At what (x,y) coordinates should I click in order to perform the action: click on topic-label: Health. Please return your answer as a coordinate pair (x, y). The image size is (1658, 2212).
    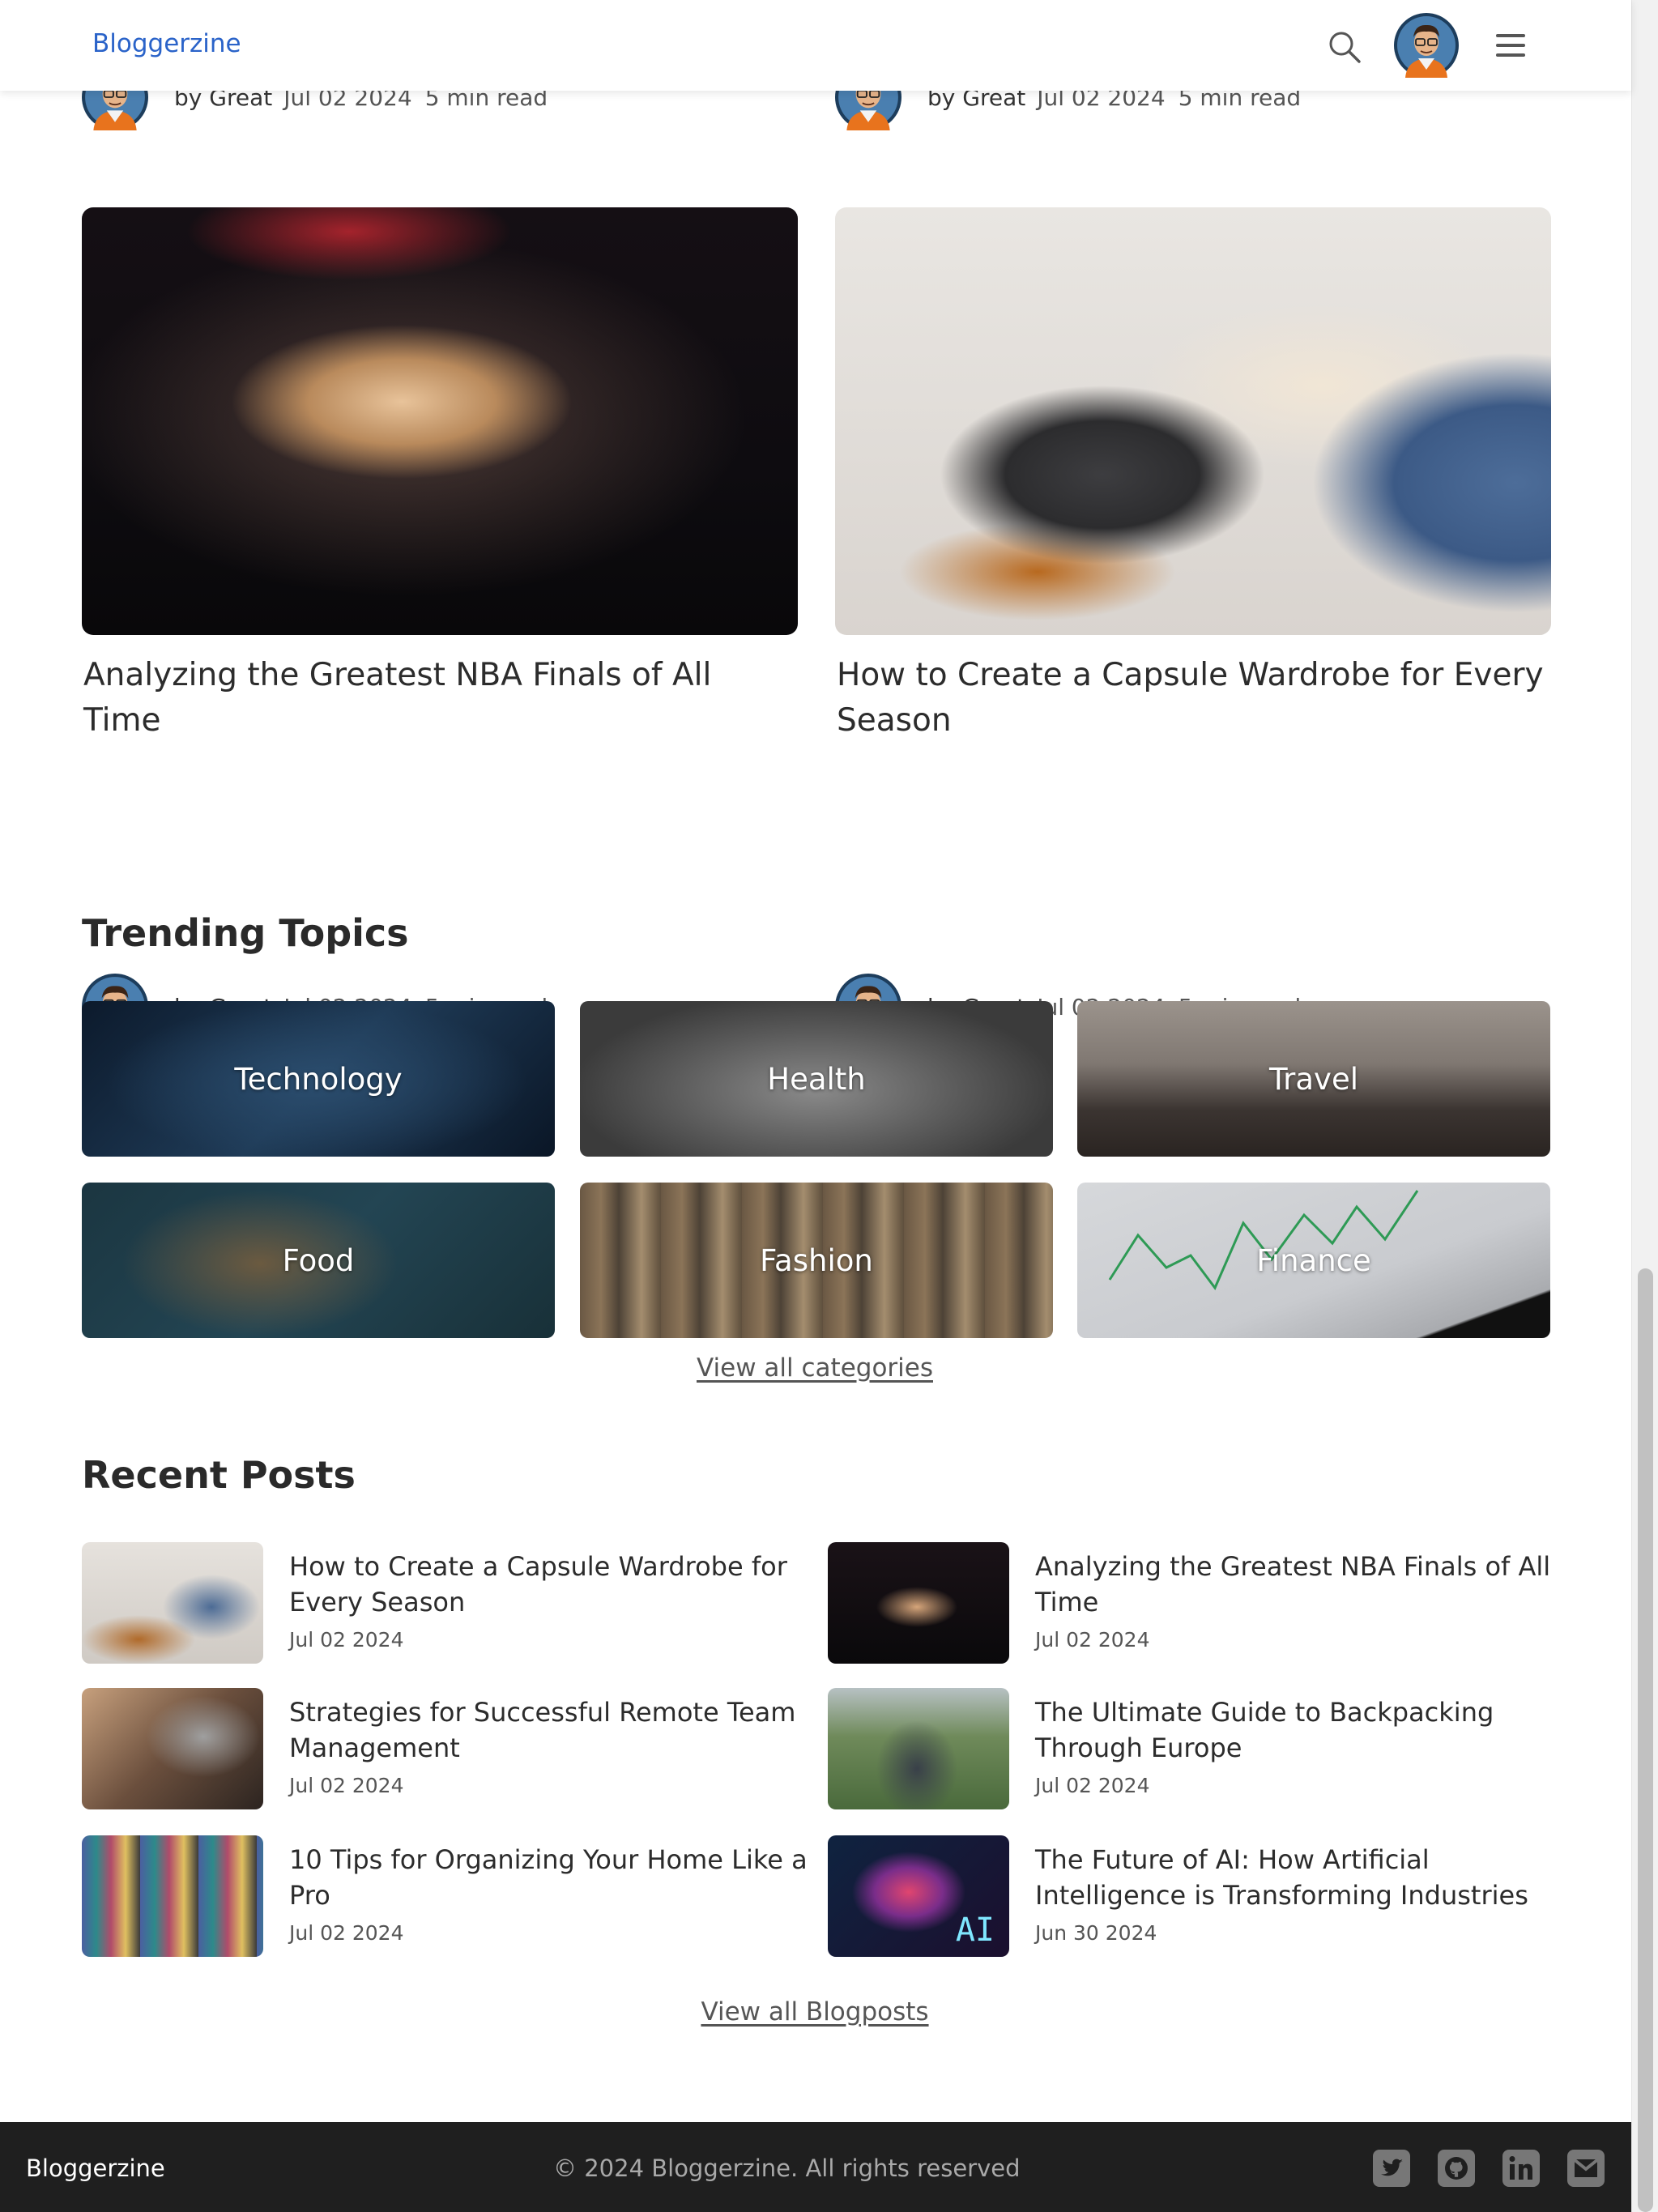
    Looking at the image, I should click on (816, 1079).